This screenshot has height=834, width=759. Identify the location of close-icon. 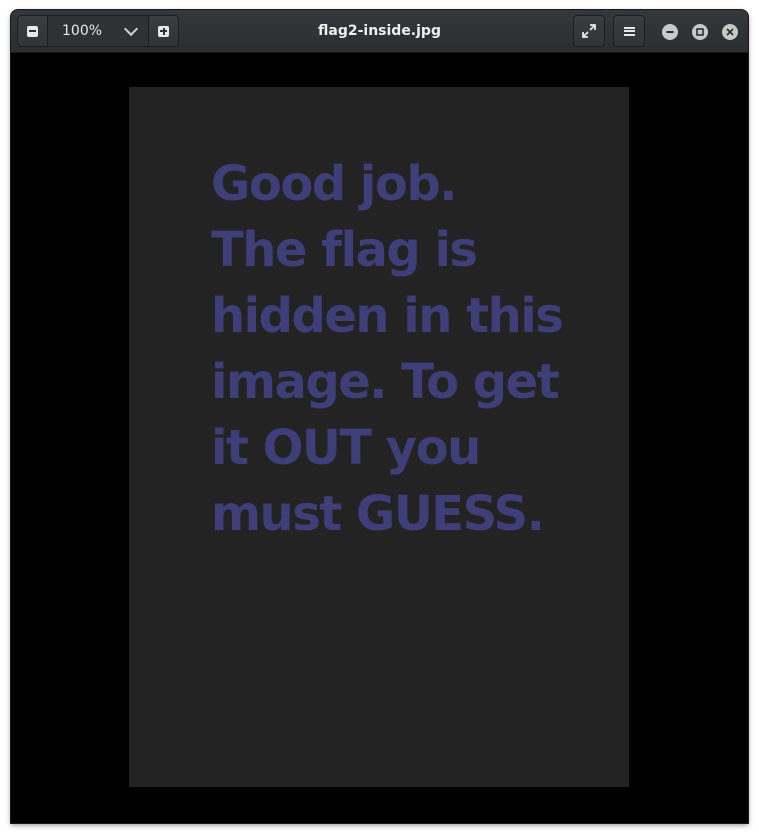
(730, 32).